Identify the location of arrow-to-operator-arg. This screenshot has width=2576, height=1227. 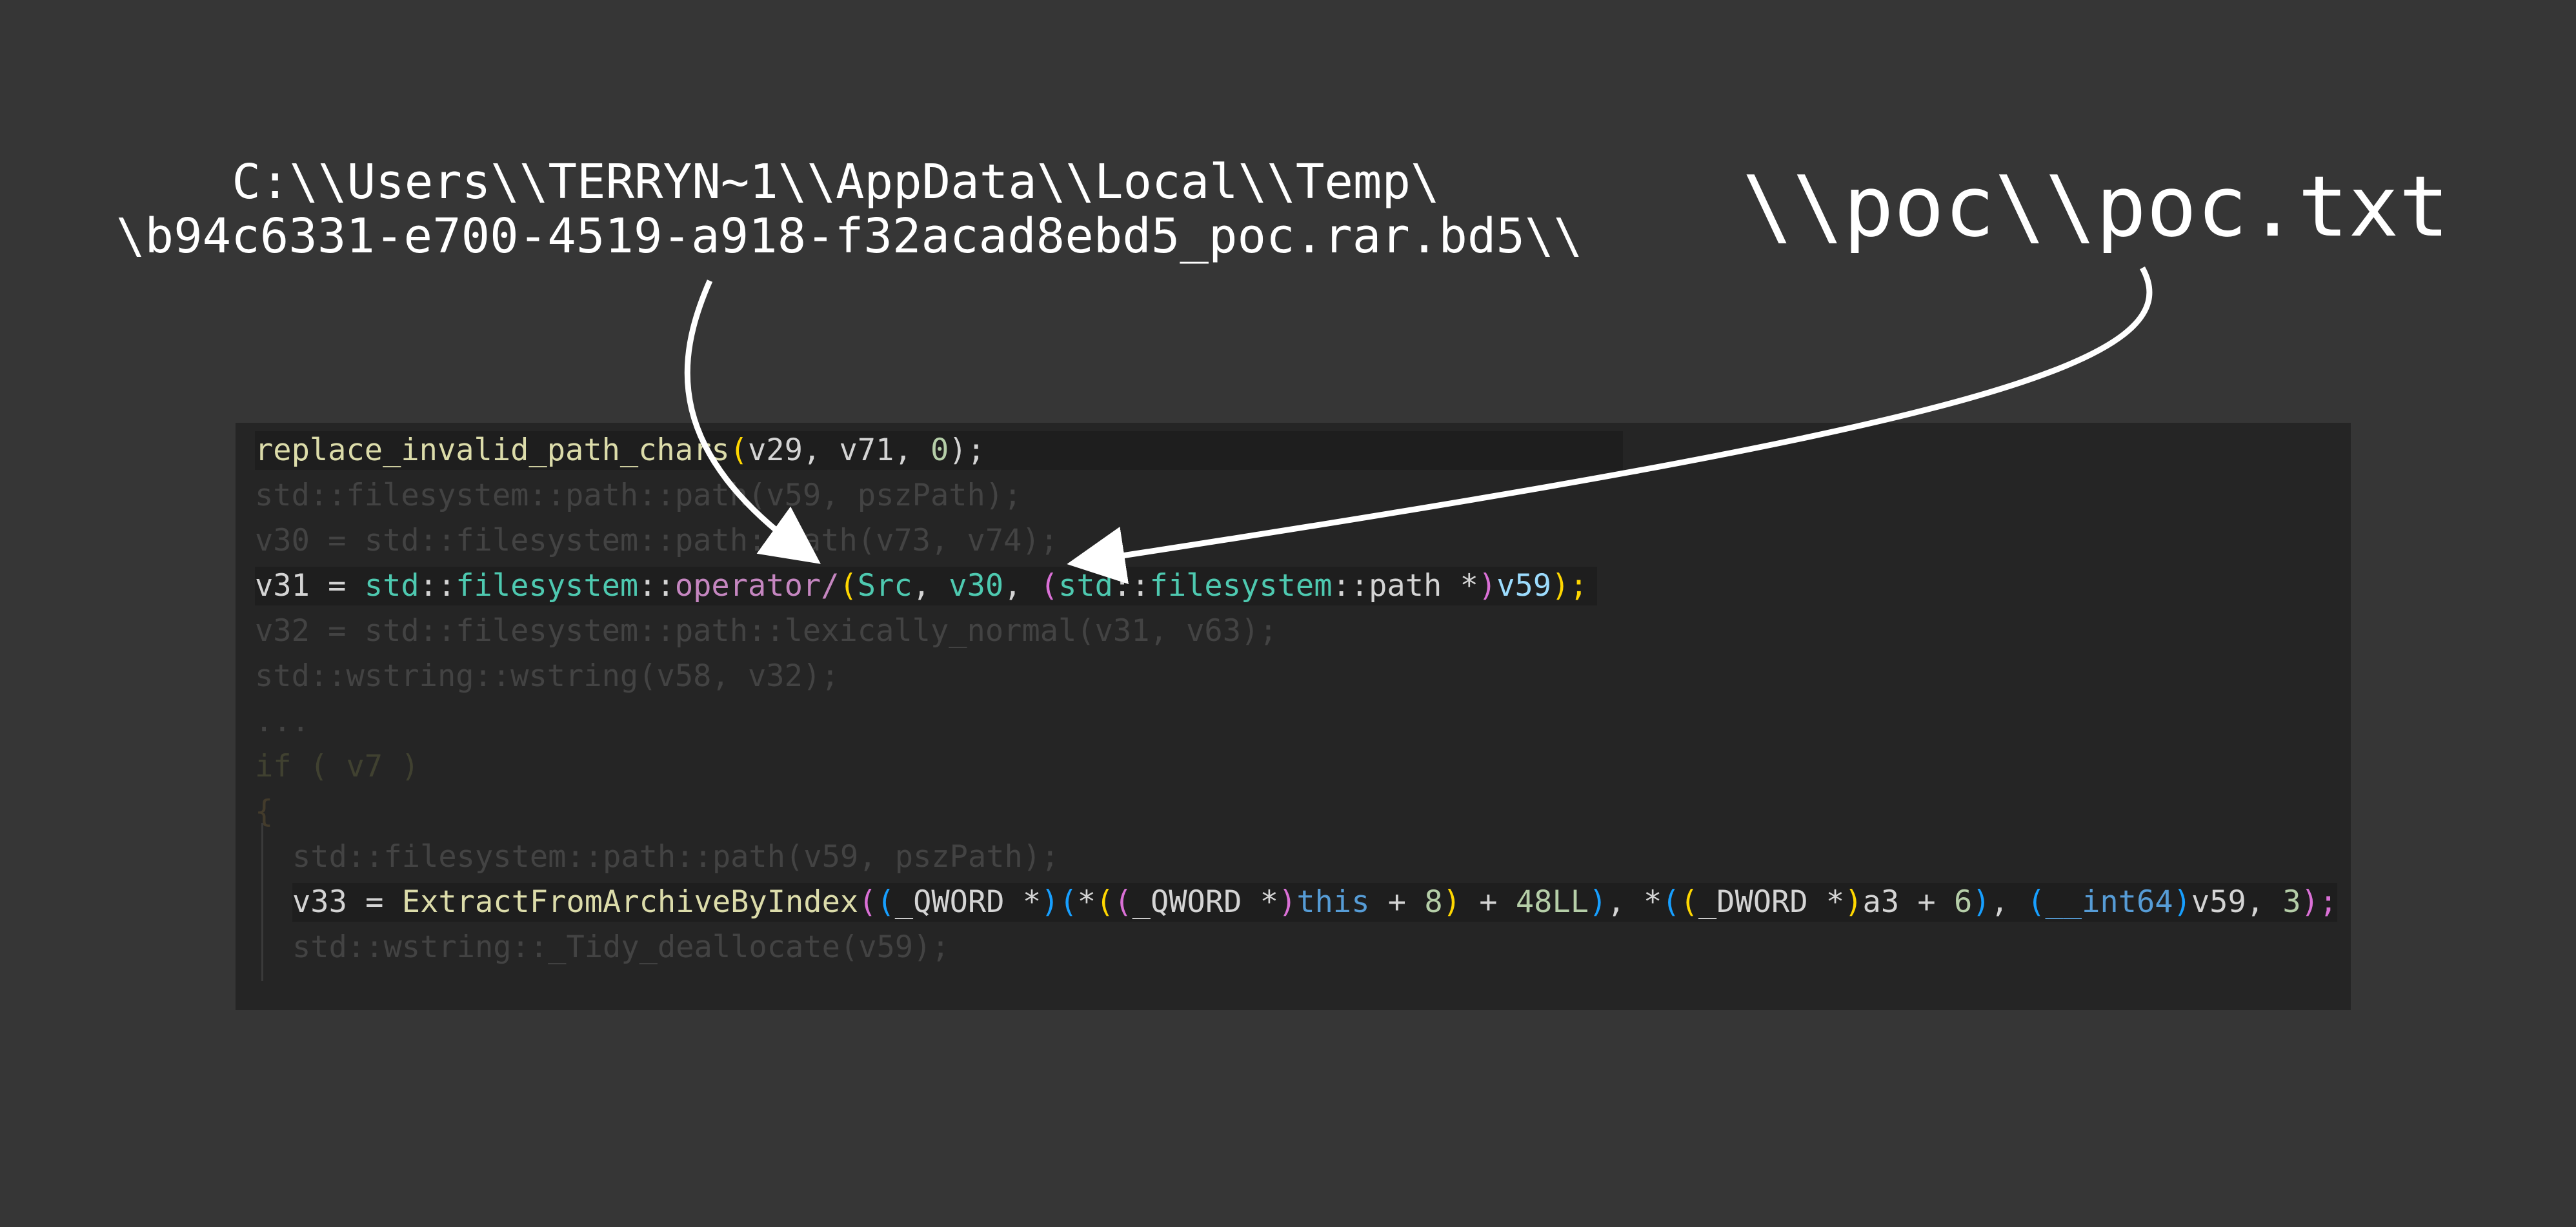
(1610, 425).